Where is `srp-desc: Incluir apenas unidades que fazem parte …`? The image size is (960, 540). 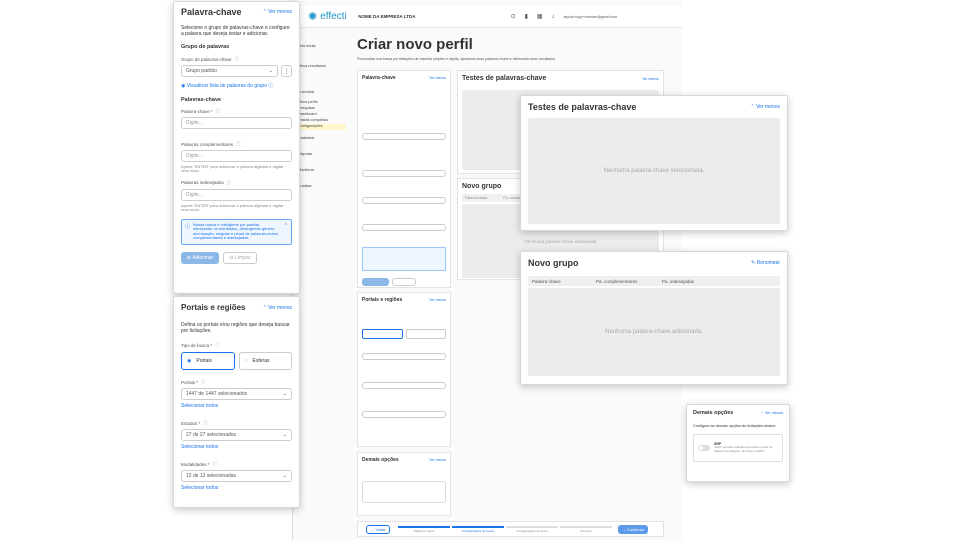 srp-desc: Incluir apenas unidades que fazem parte … is located at coordinates (743, 449).